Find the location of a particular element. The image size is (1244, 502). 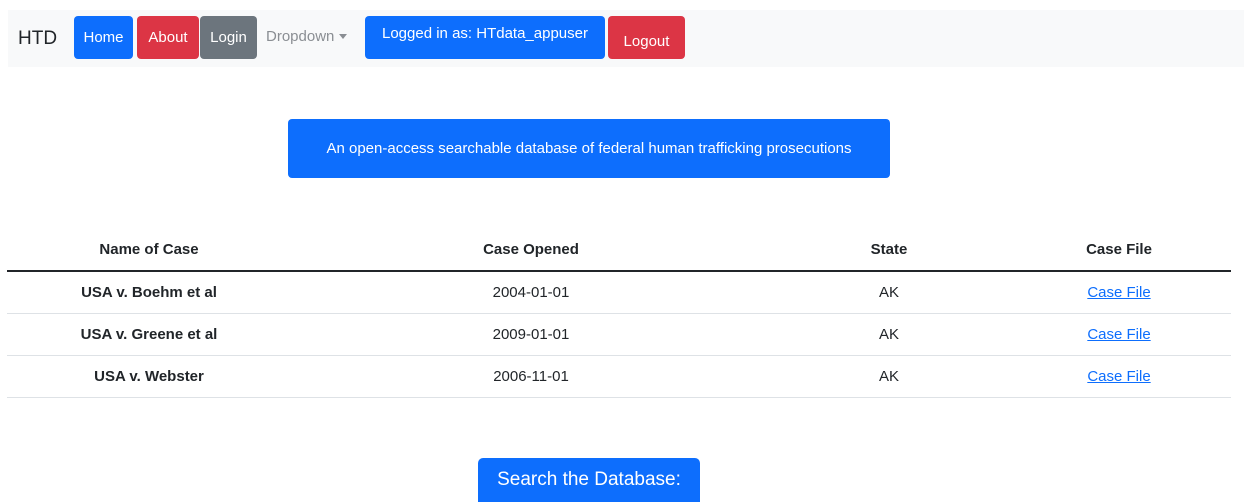

dropdown-label: Dropdown is located at coordinates (300, 36).